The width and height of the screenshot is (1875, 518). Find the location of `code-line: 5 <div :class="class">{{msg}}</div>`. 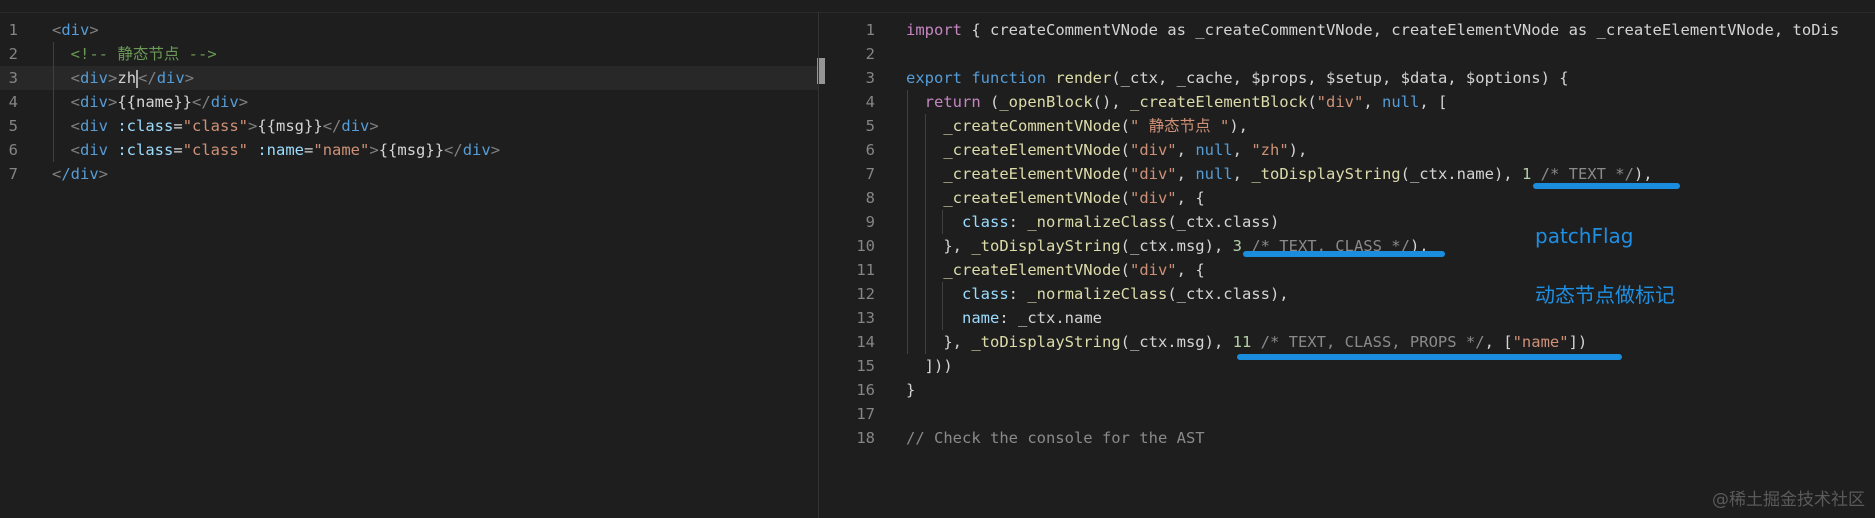

code-line: 5 <div :class="class">{{msg}}</div> is located at coordinates (409, 126).